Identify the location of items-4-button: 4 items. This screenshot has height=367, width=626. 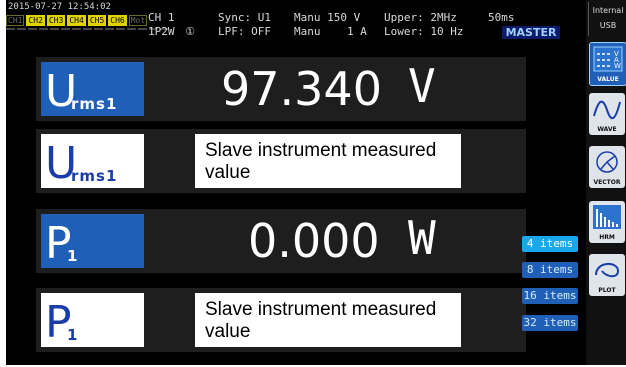
(550, 244).